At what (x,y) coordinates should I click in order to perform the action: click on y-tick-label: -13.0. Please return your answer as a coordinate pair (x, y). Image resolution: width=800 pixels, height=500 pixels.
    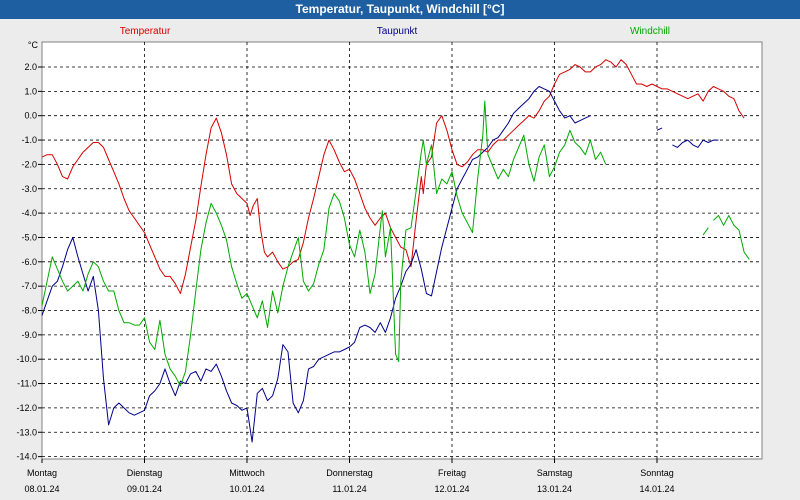
    Looking at the image, I should click on (26, 432).